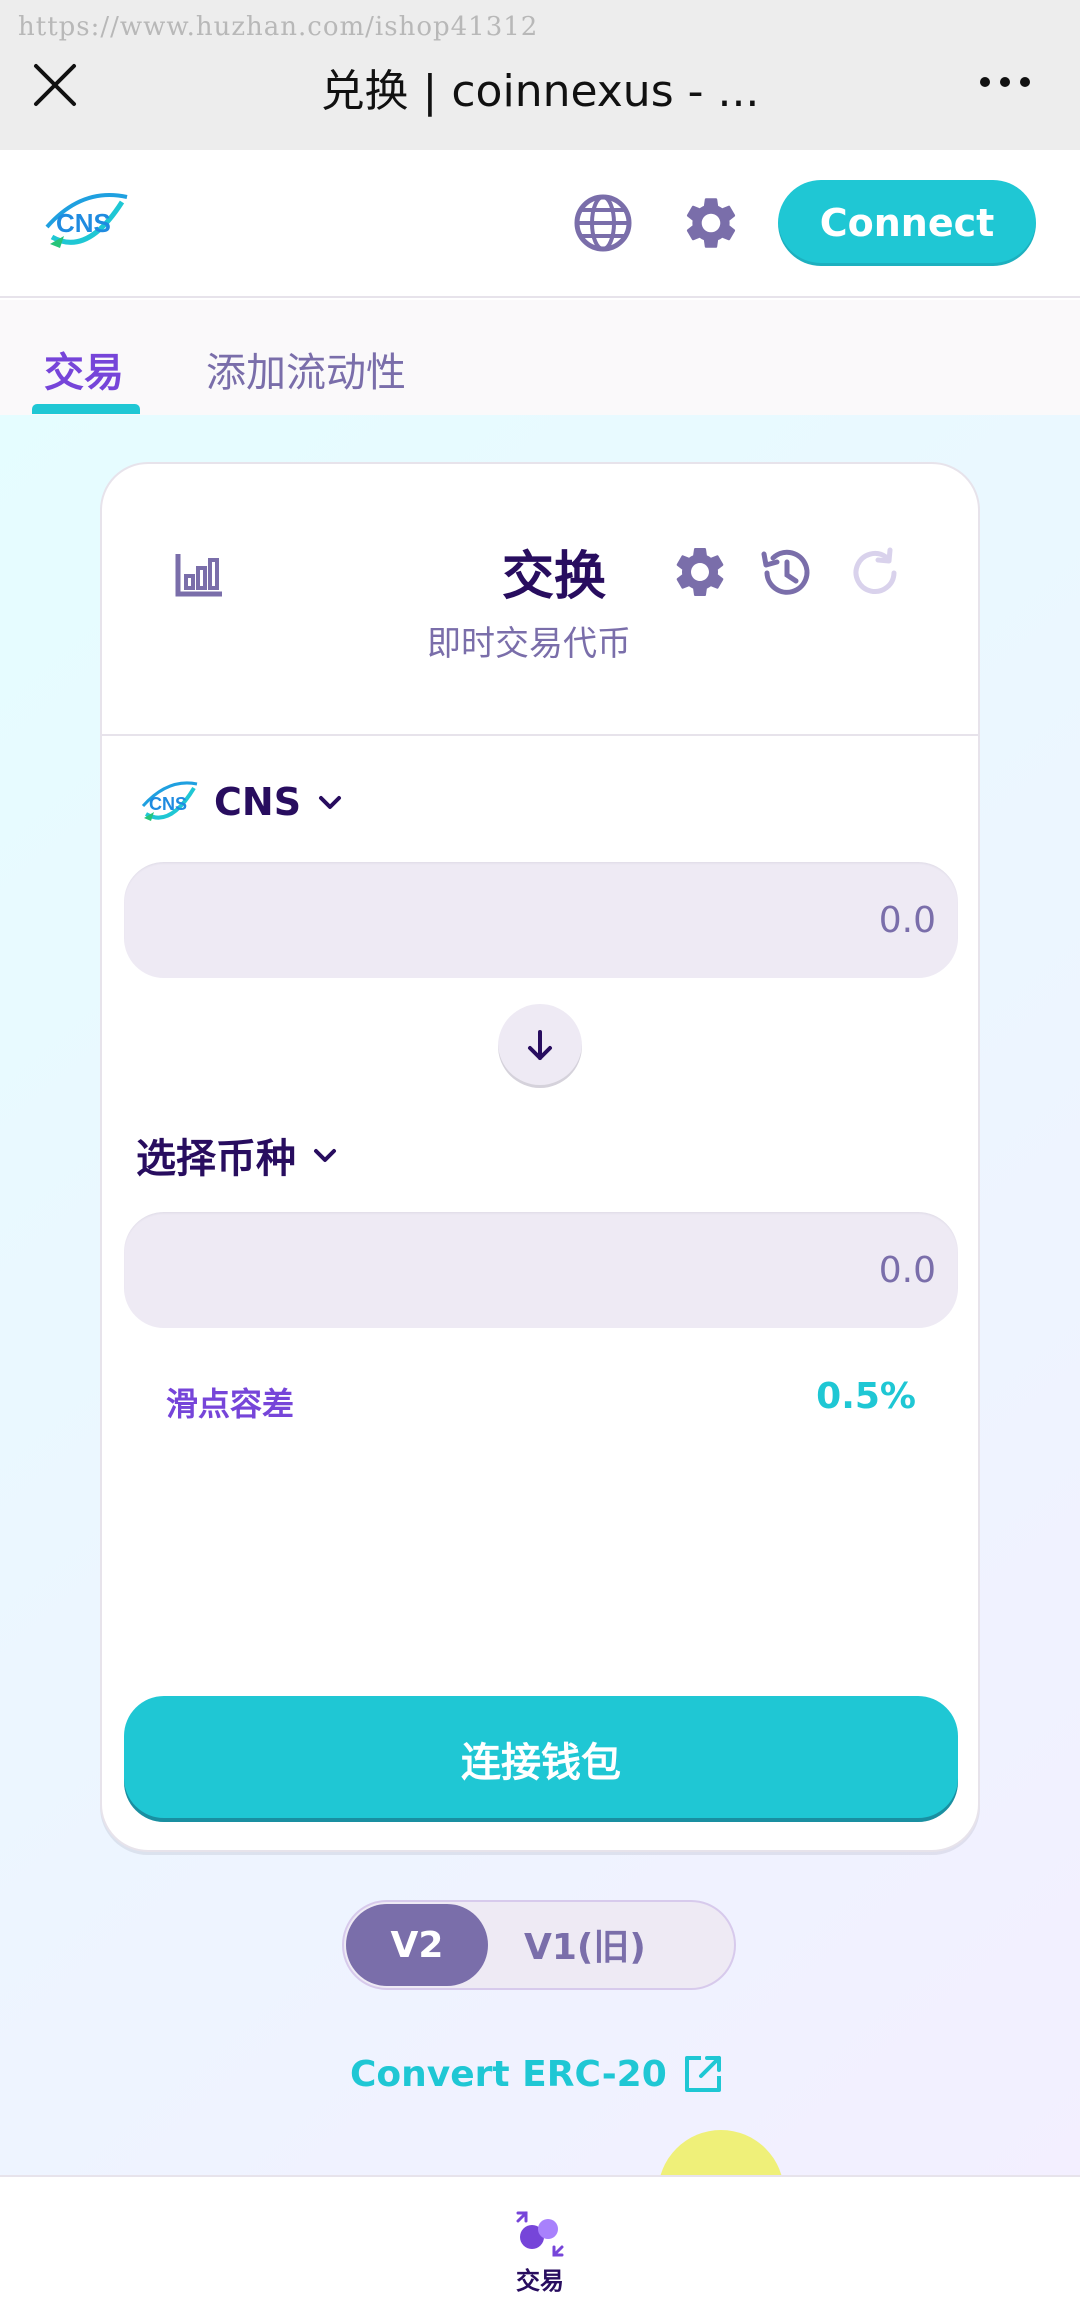 Image resolution: width=1080 pixels, height=2308 pixels. Describe the element at coordinates (200, 574) in the screenshot. I see `chart-icon` at that location.